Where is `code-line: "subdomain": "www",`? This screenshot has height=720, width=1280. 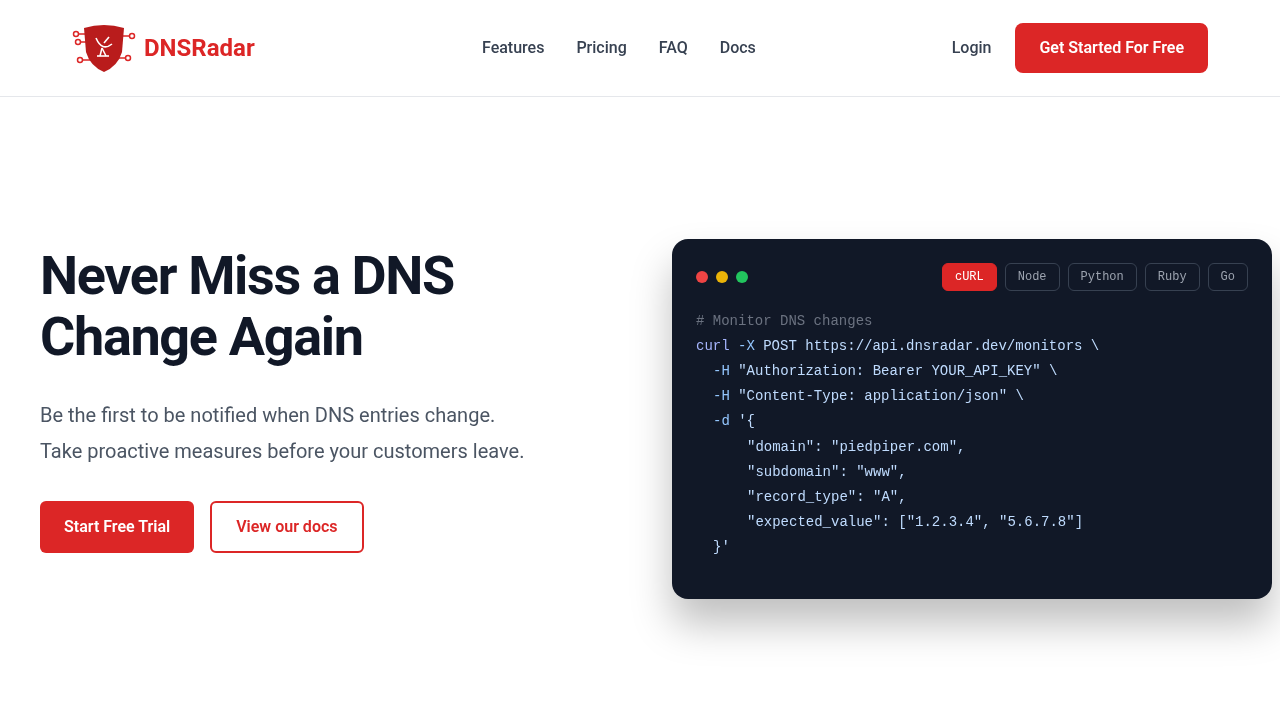 code-line: "subdomain": "www", is located at coordinates (826, 472).